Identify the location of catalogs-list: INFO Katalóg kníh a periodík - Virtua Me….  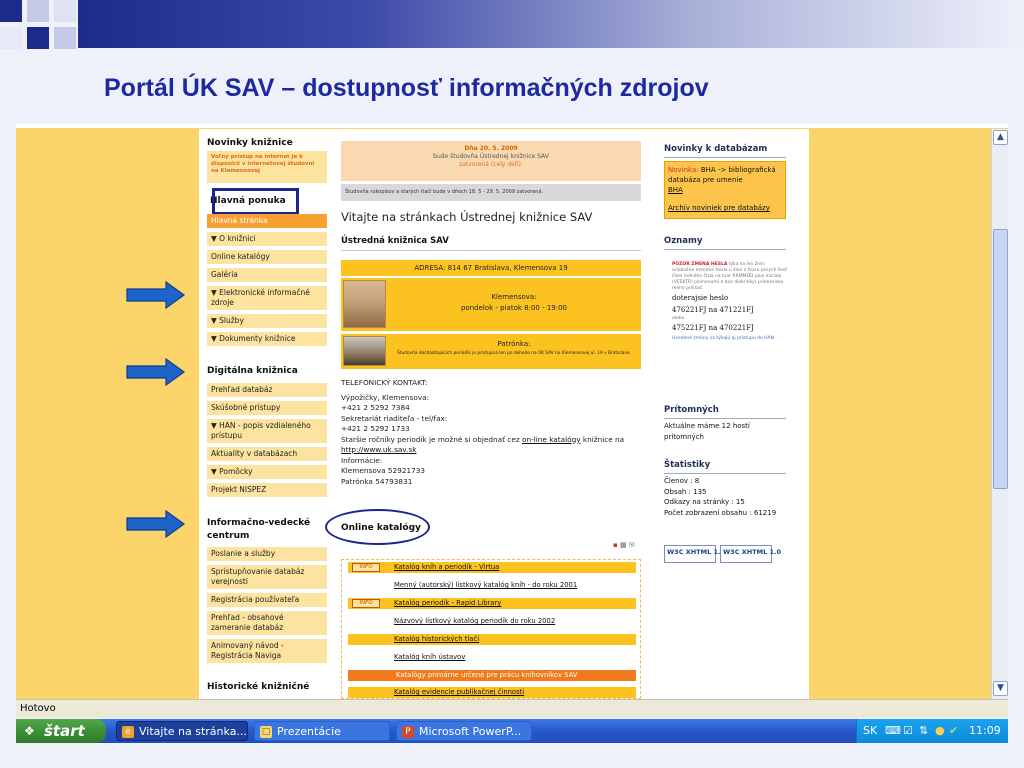
(491, 629).